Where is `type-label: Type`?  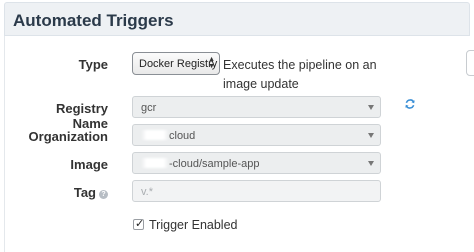
type-label: Type is located at coordinates (93, 64).